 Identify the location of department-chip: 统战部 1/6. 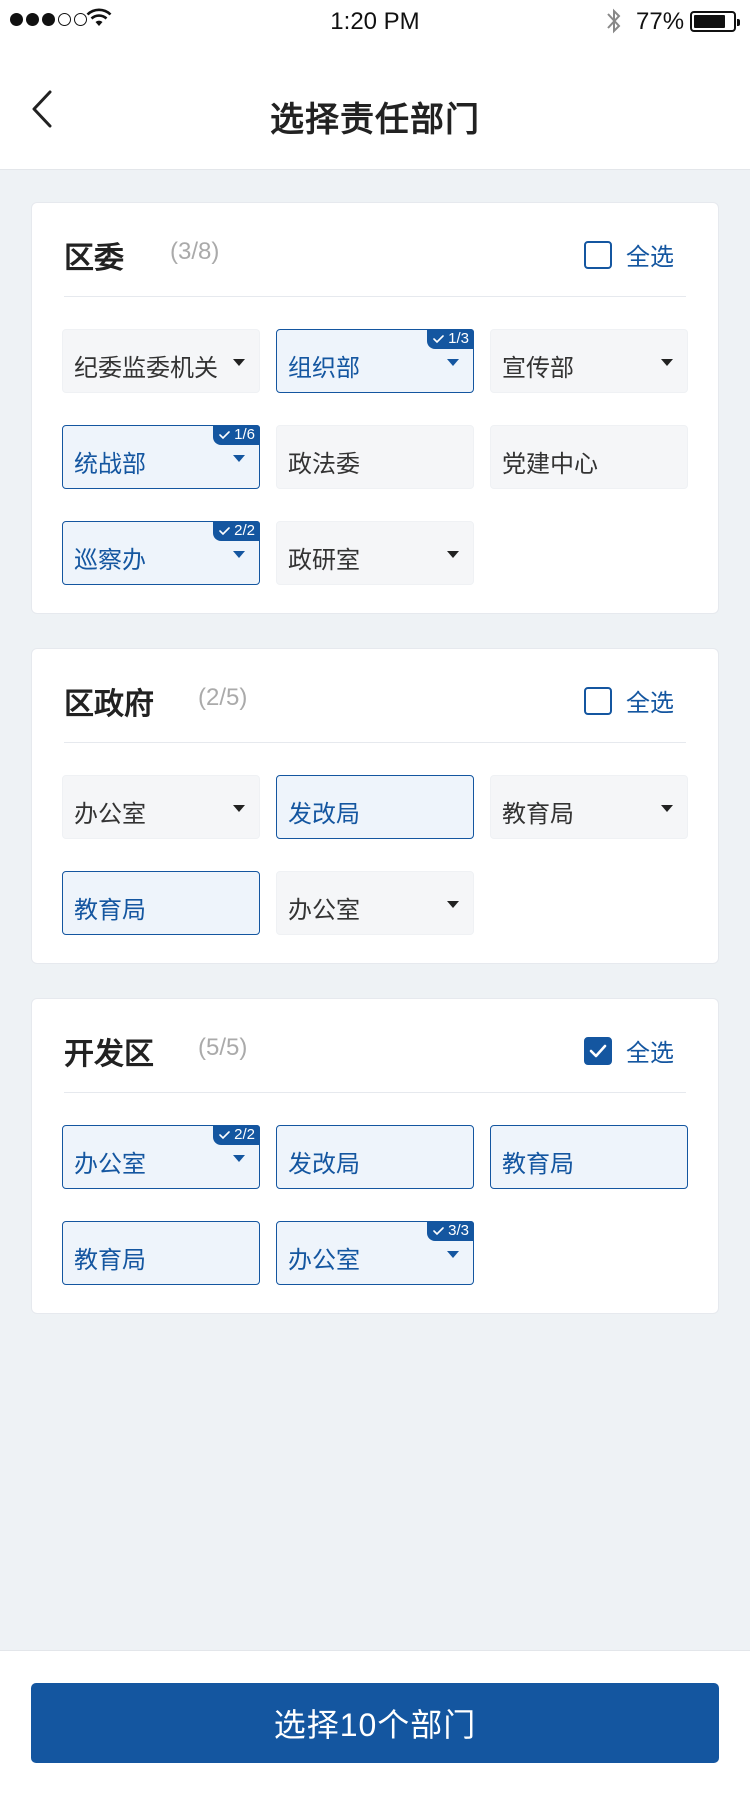
(161, 457).